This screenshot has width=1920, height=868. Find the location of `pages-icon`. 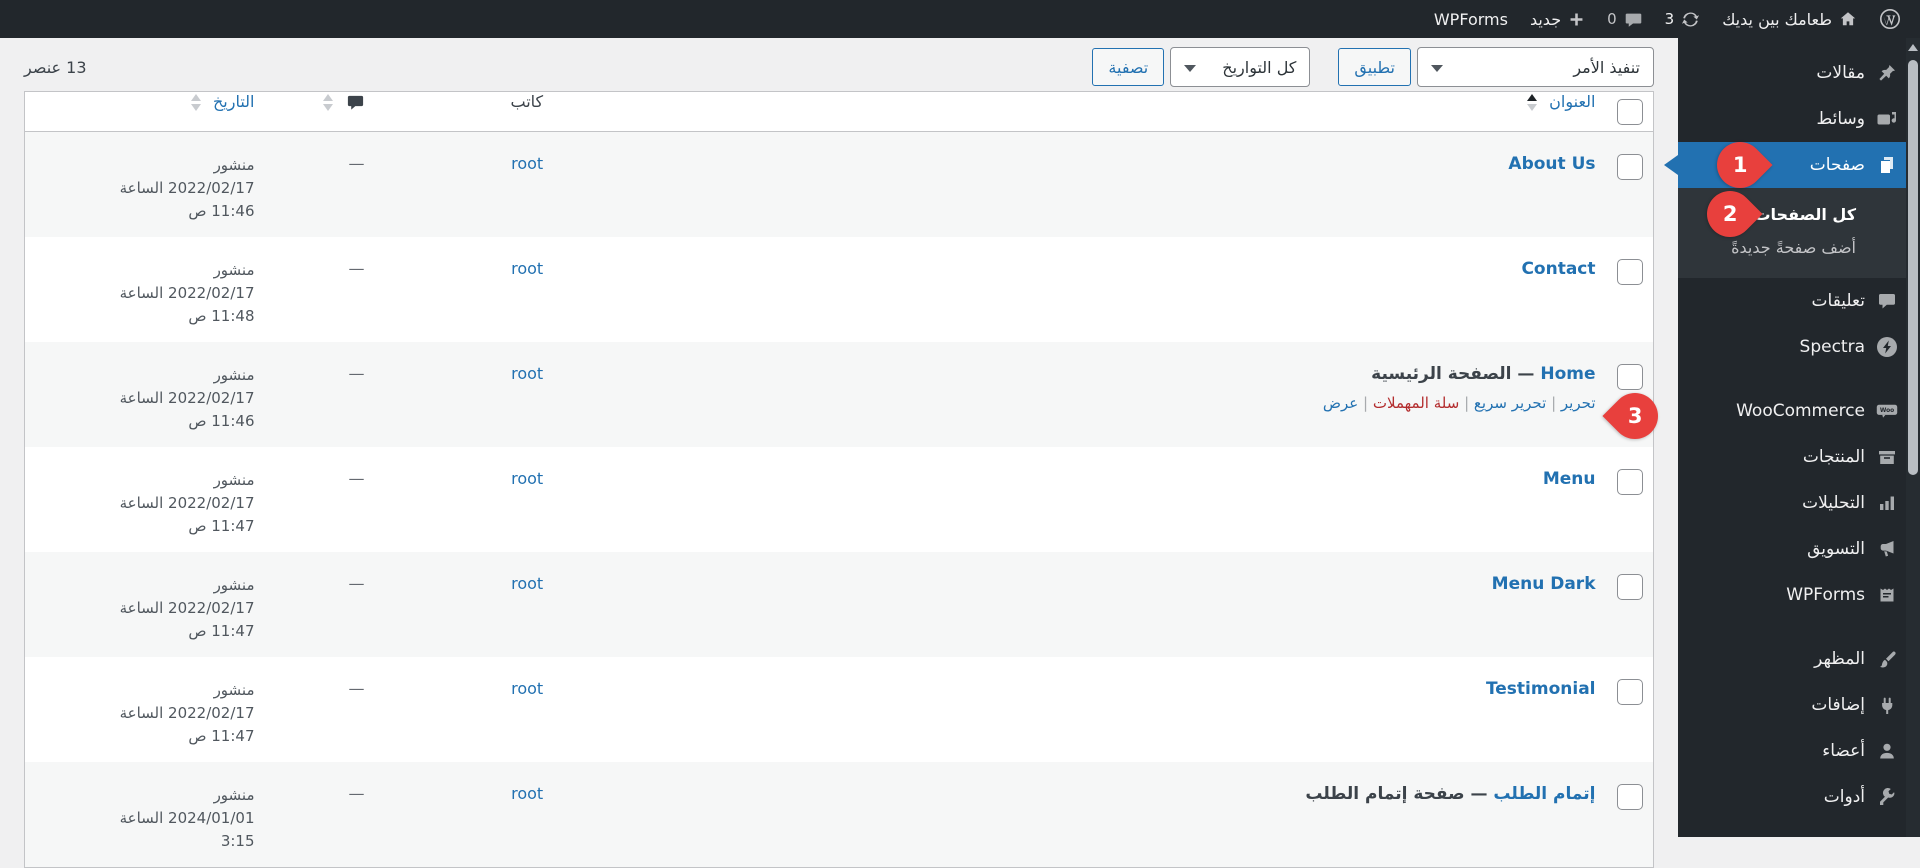

pages-icon is located at coordinates (1887, 165).